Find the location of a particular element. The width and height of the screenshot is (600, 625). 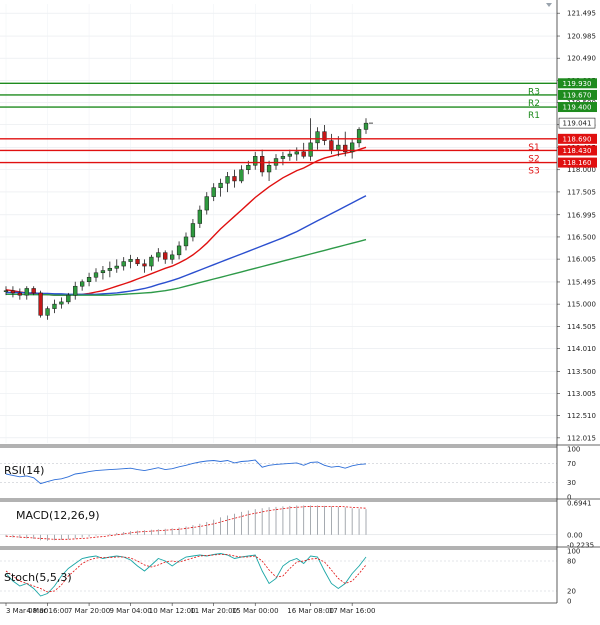

price-tick-label: 120.490 is located at coordinates (581, 59).